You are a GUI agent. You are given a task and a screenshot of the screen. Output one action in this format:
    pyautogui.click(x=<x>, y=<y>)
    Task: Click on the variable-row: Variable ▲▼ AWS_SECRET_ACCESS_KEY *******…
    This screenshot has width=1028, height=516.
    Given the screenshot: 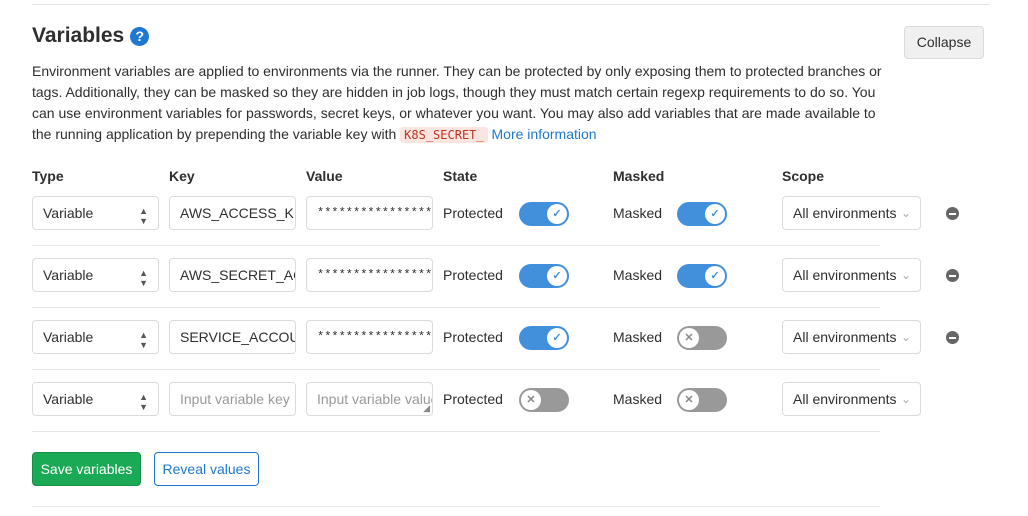 What is the action you would take?
    pyautogui.click(x=512, y=277)
    